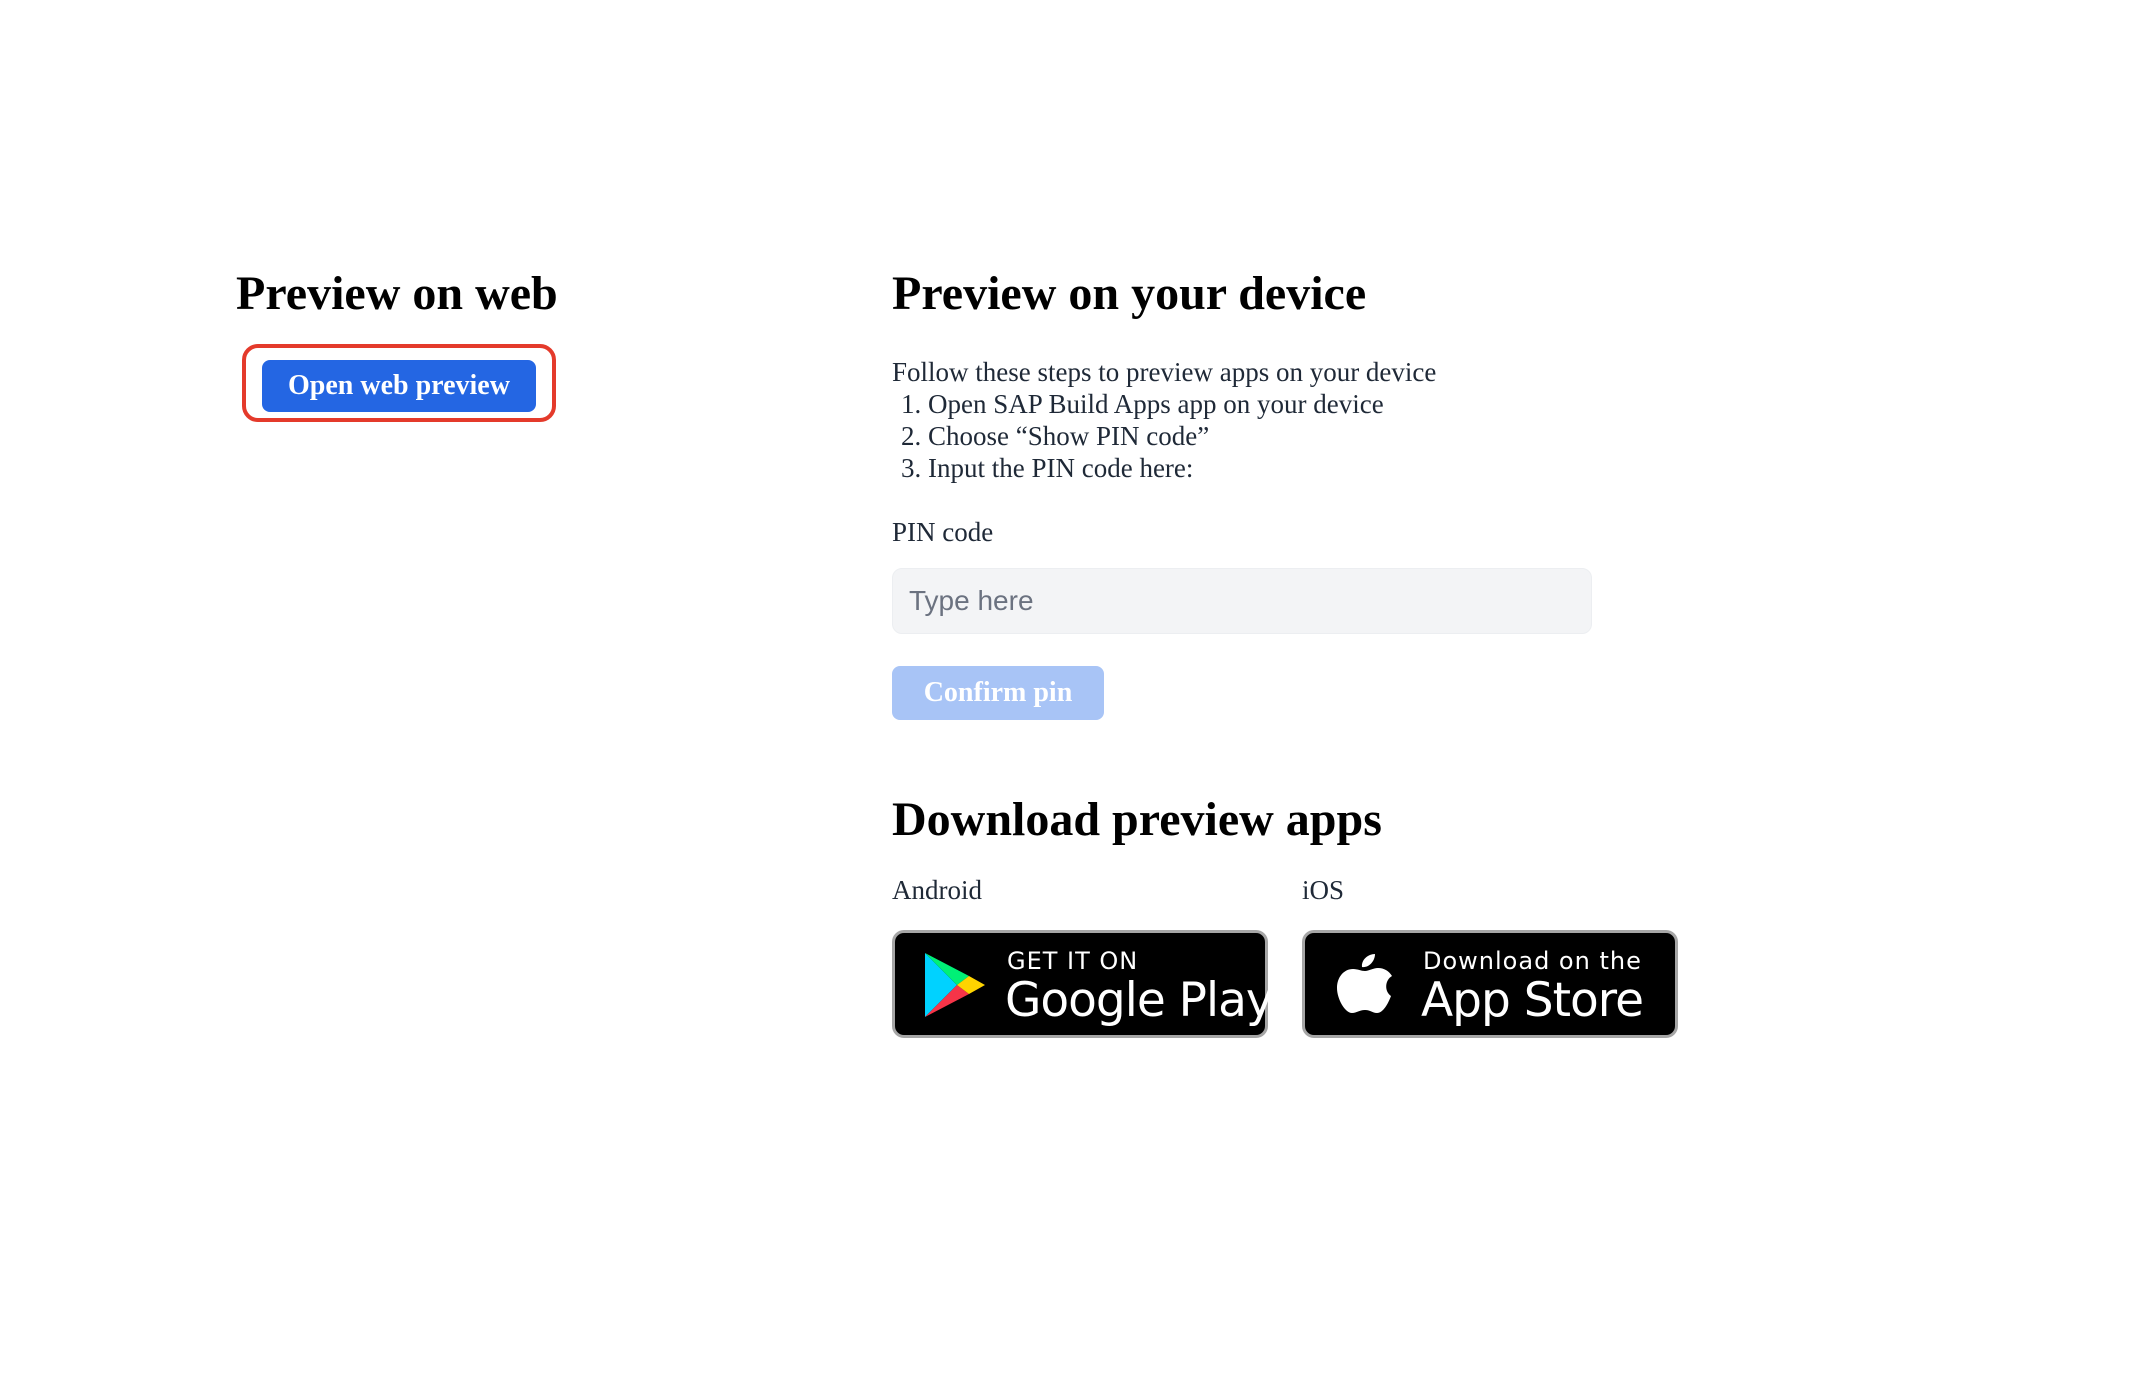  I want to click on step-item: Choose “Show PIN code”, so click(1156, 436).